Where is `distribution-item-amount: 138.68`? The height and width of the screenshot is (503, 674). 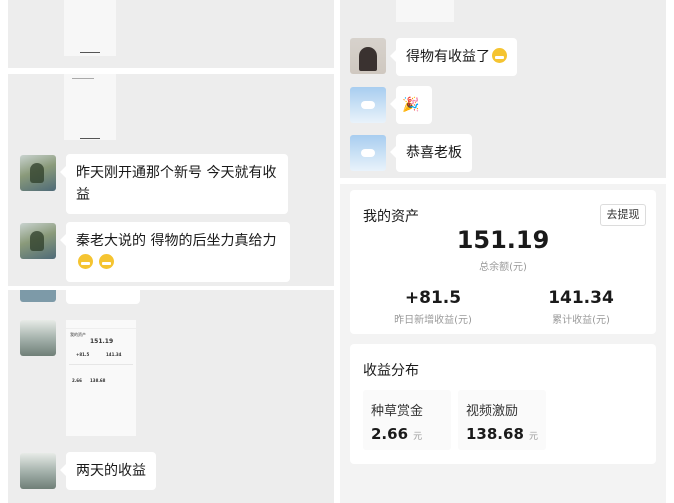 distribution-item-amount: 138.68 is located at coordinates (495, 434).